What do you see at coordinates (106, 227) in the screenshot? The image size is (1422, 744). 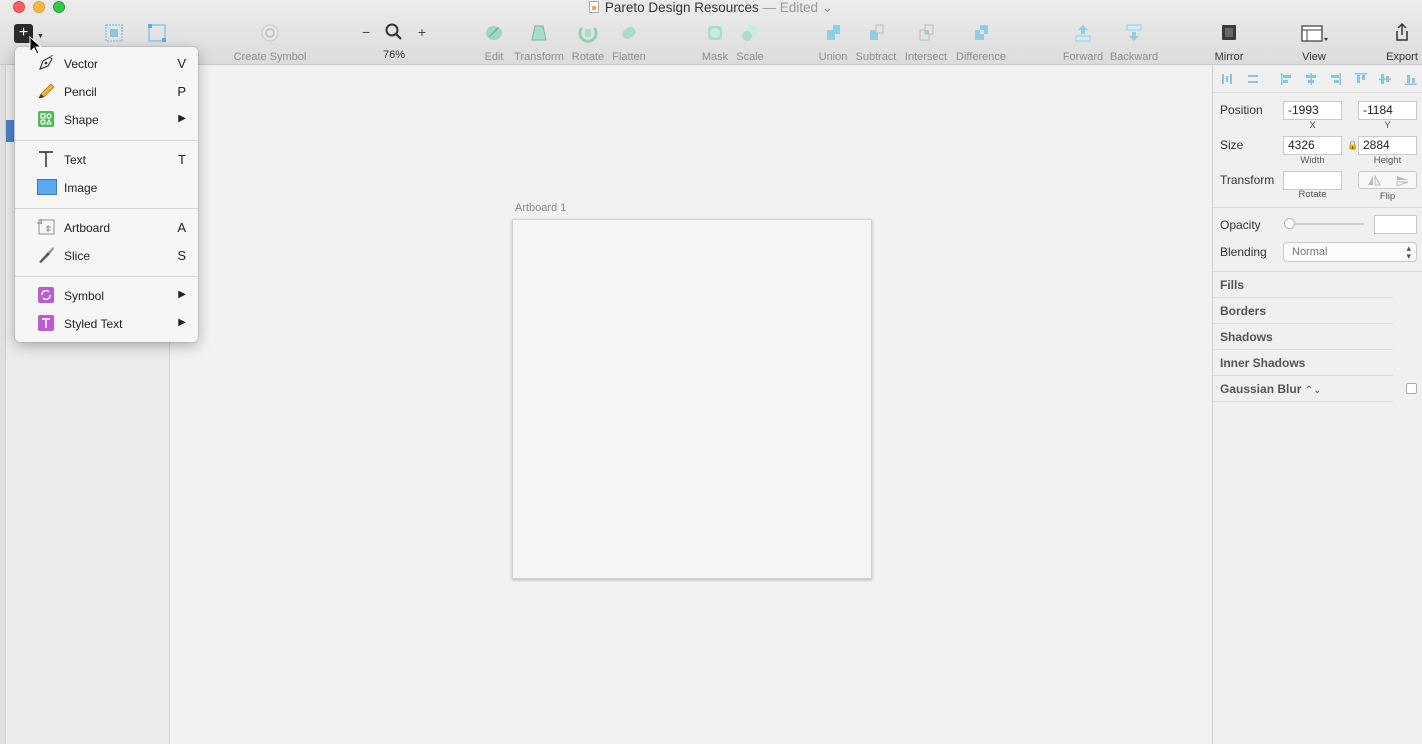 I see `menu-item-artboard: Artboard A` at bounding box center [106, 227].